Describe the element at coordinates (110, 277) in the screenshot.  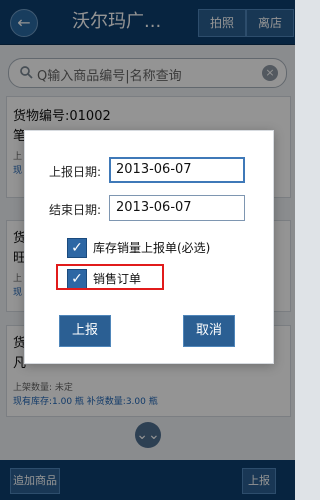
I see `highlight-box` at that location.